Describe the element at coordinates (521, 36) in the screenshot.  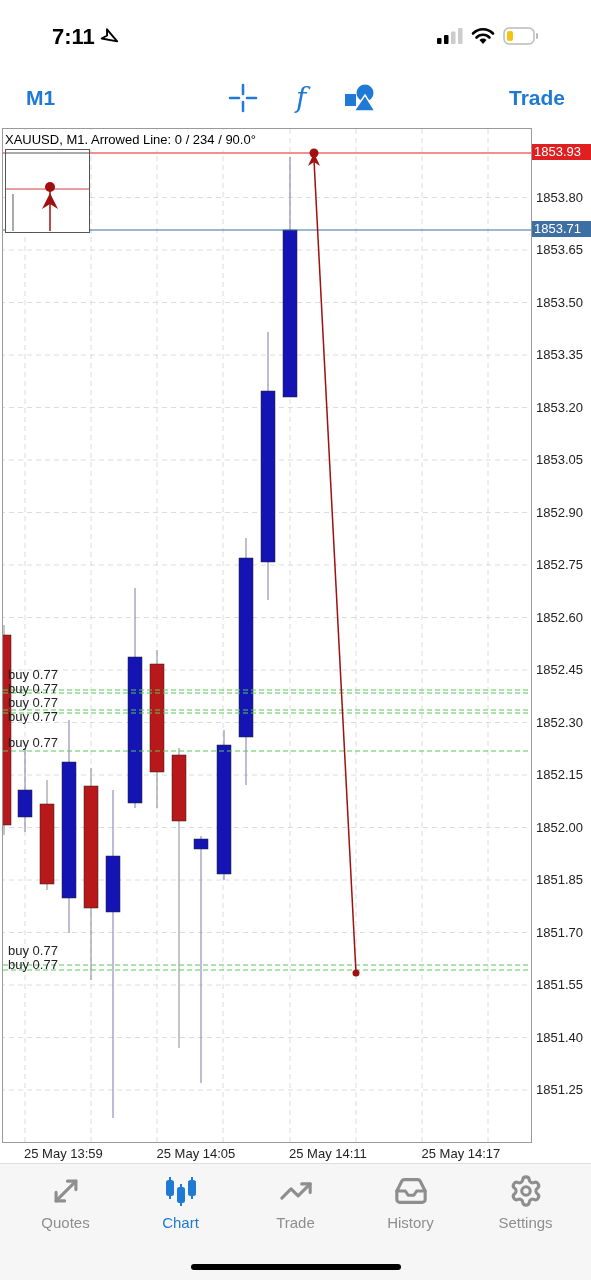
I see `battery-icon` at that location.